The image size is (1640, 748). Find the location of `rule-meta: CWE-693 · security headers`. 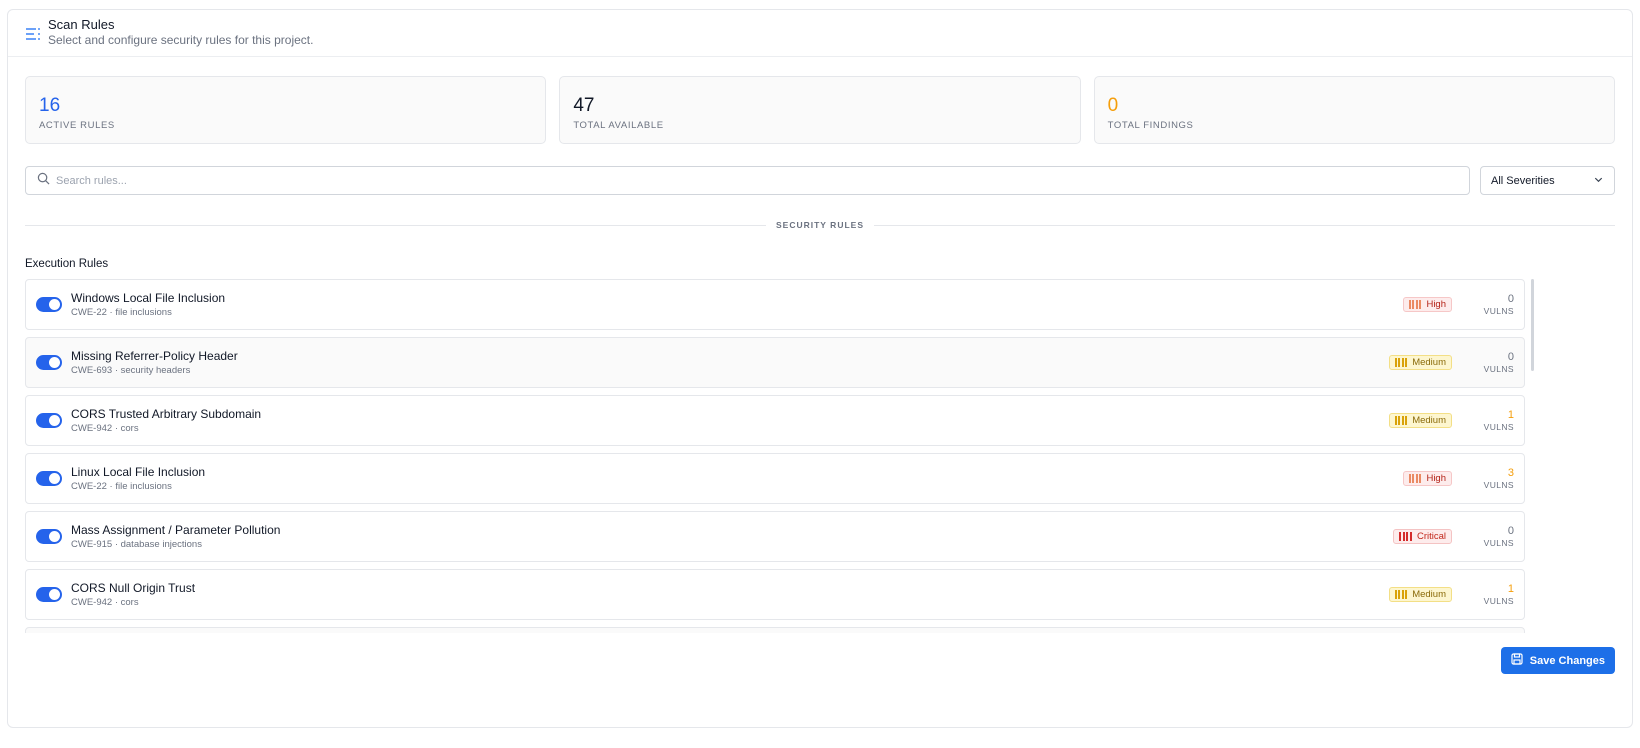

rule-meta: CWE-693 · security headers is located at coordinates (131, 370).